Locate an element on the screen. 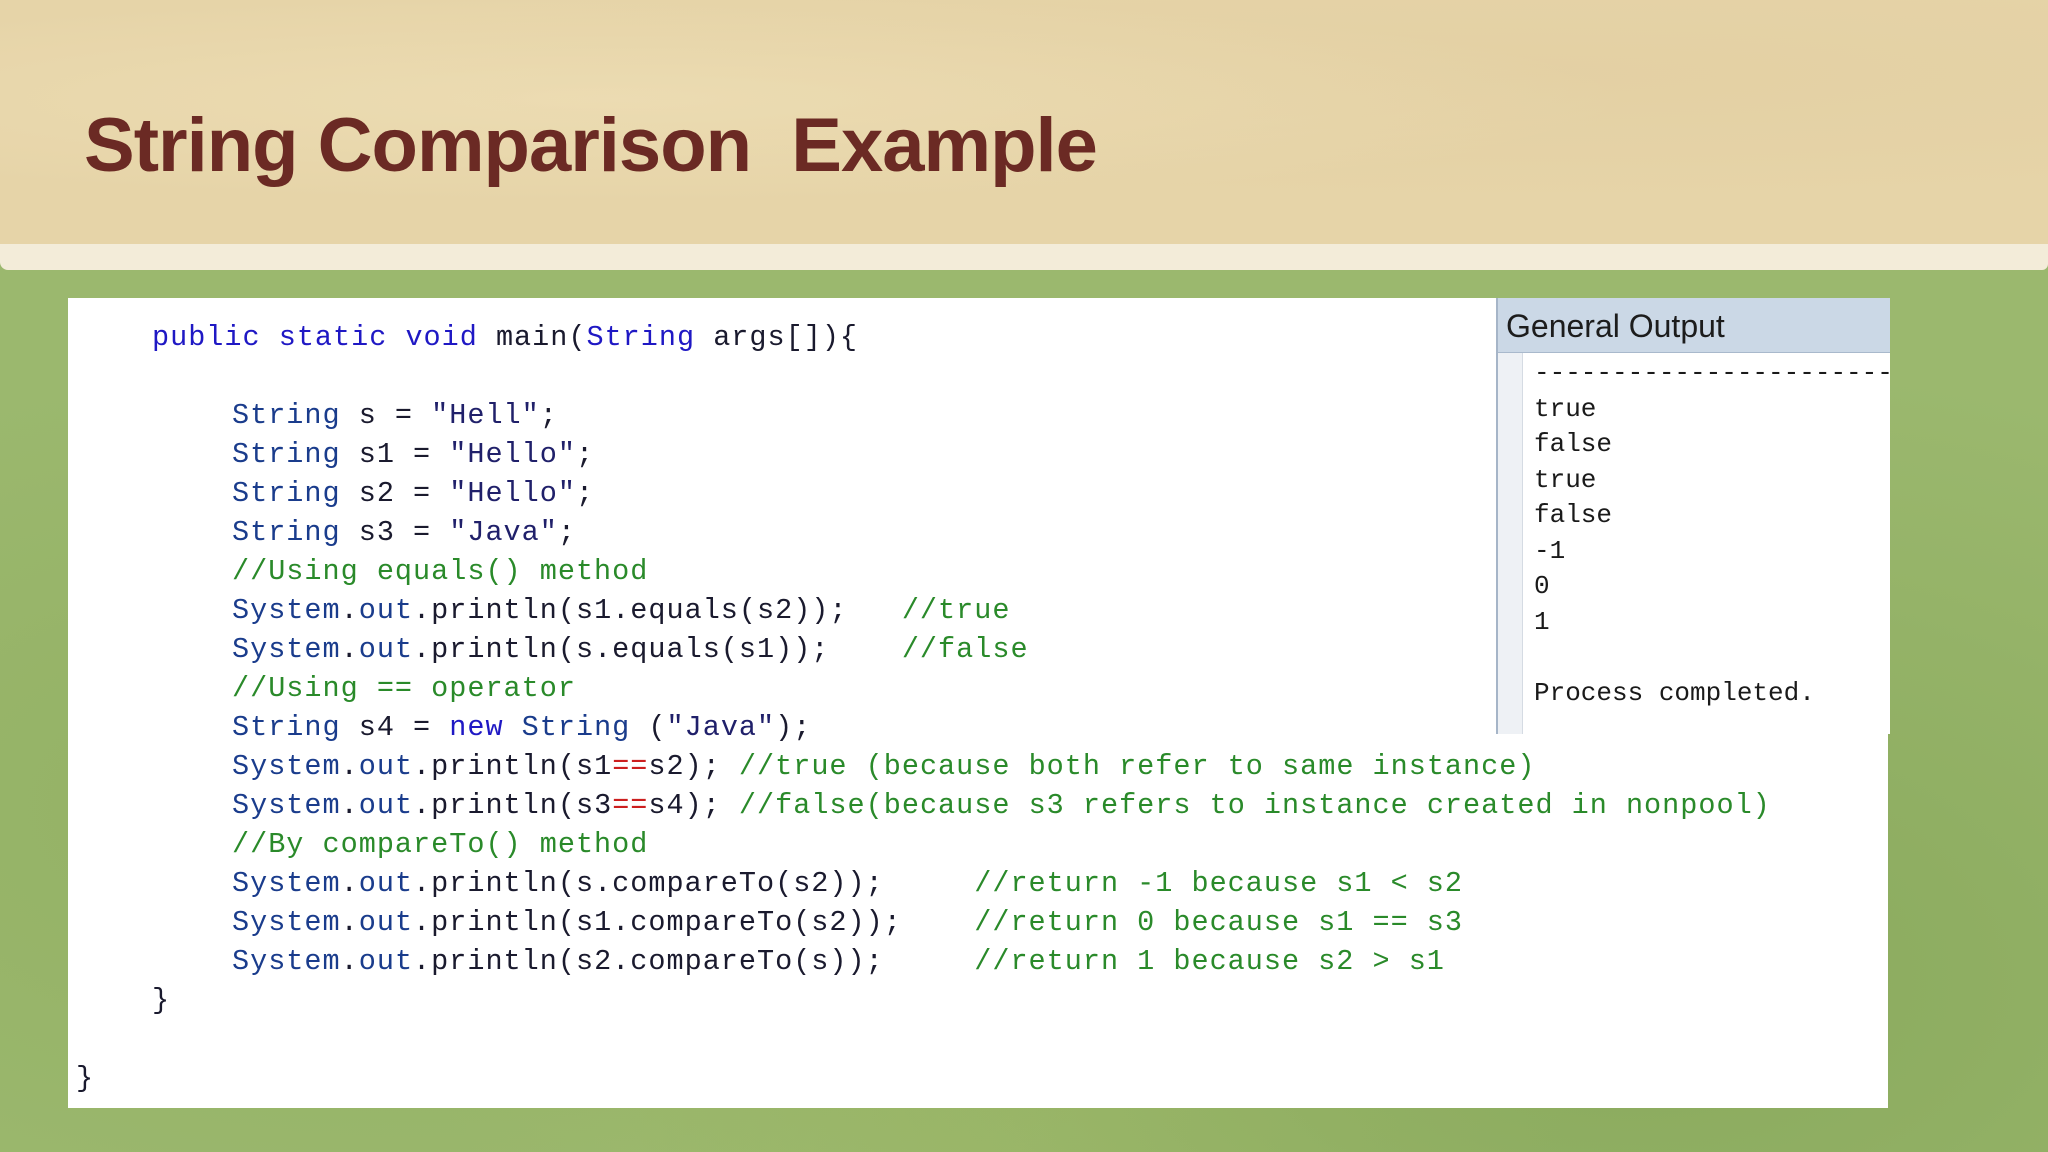  output-line: Process completed. is located at coordinates (1674, 692).